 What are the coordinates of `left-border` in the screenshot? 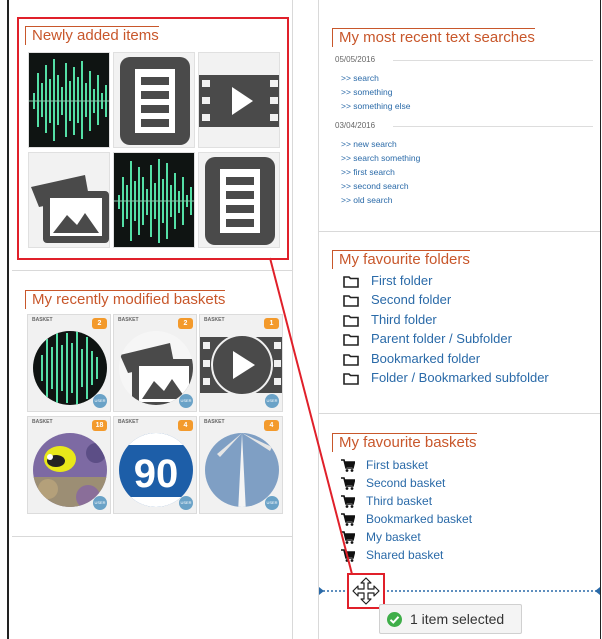 It's located at (8, 319).